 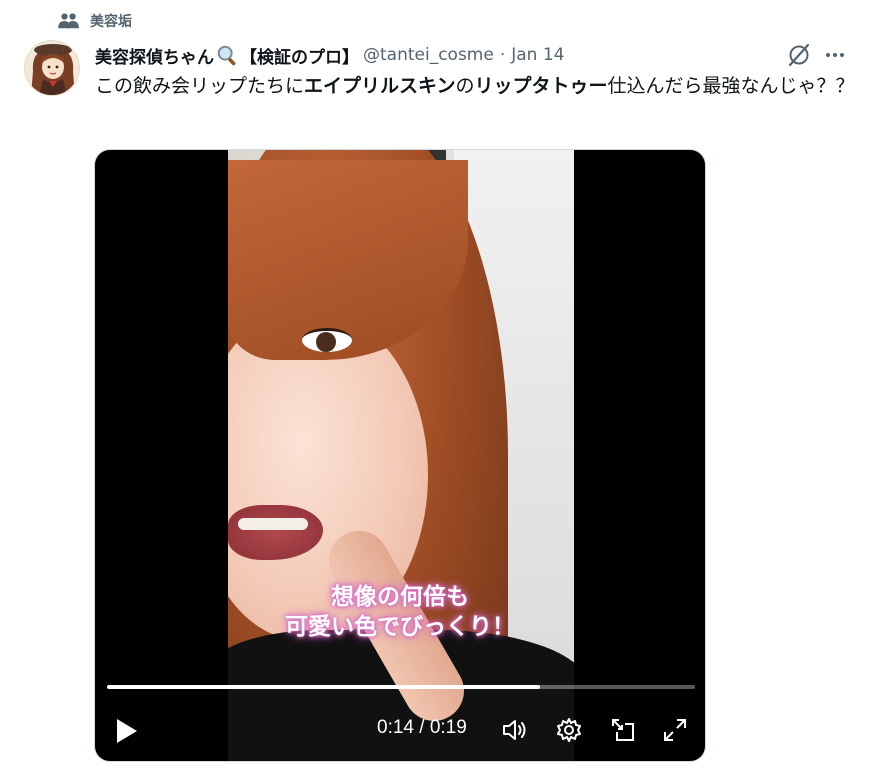 What do you see at coordinates (111, 21) in the screenshot?
I see `community-label: 美容垢` at bounding box center [111, 21].